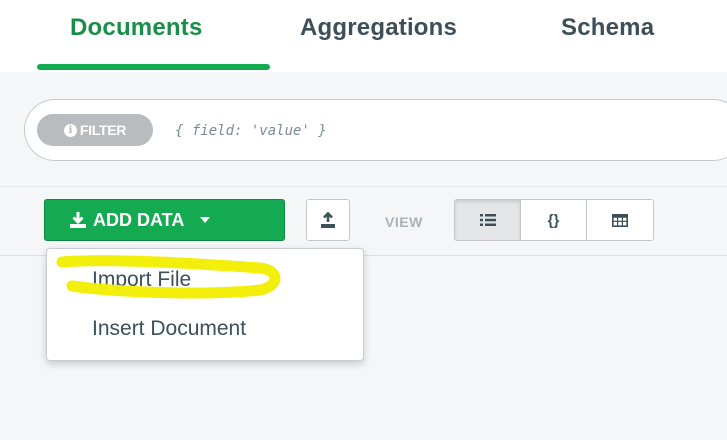 The image size is (727, 440). I want to click on export-collection-button, so click(328, 220).